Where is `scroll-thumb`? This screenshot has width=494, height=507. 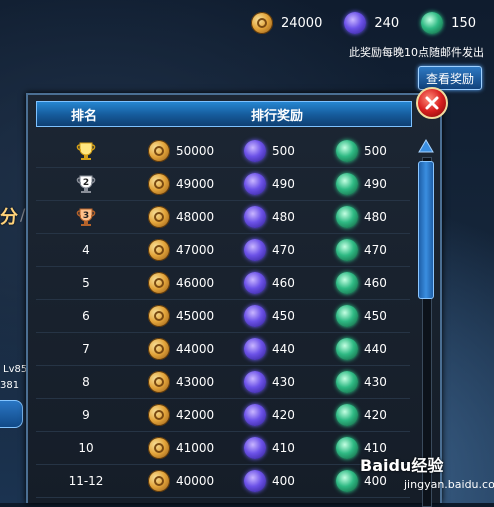 scroll-thumb is located at coordinates (426, 230).